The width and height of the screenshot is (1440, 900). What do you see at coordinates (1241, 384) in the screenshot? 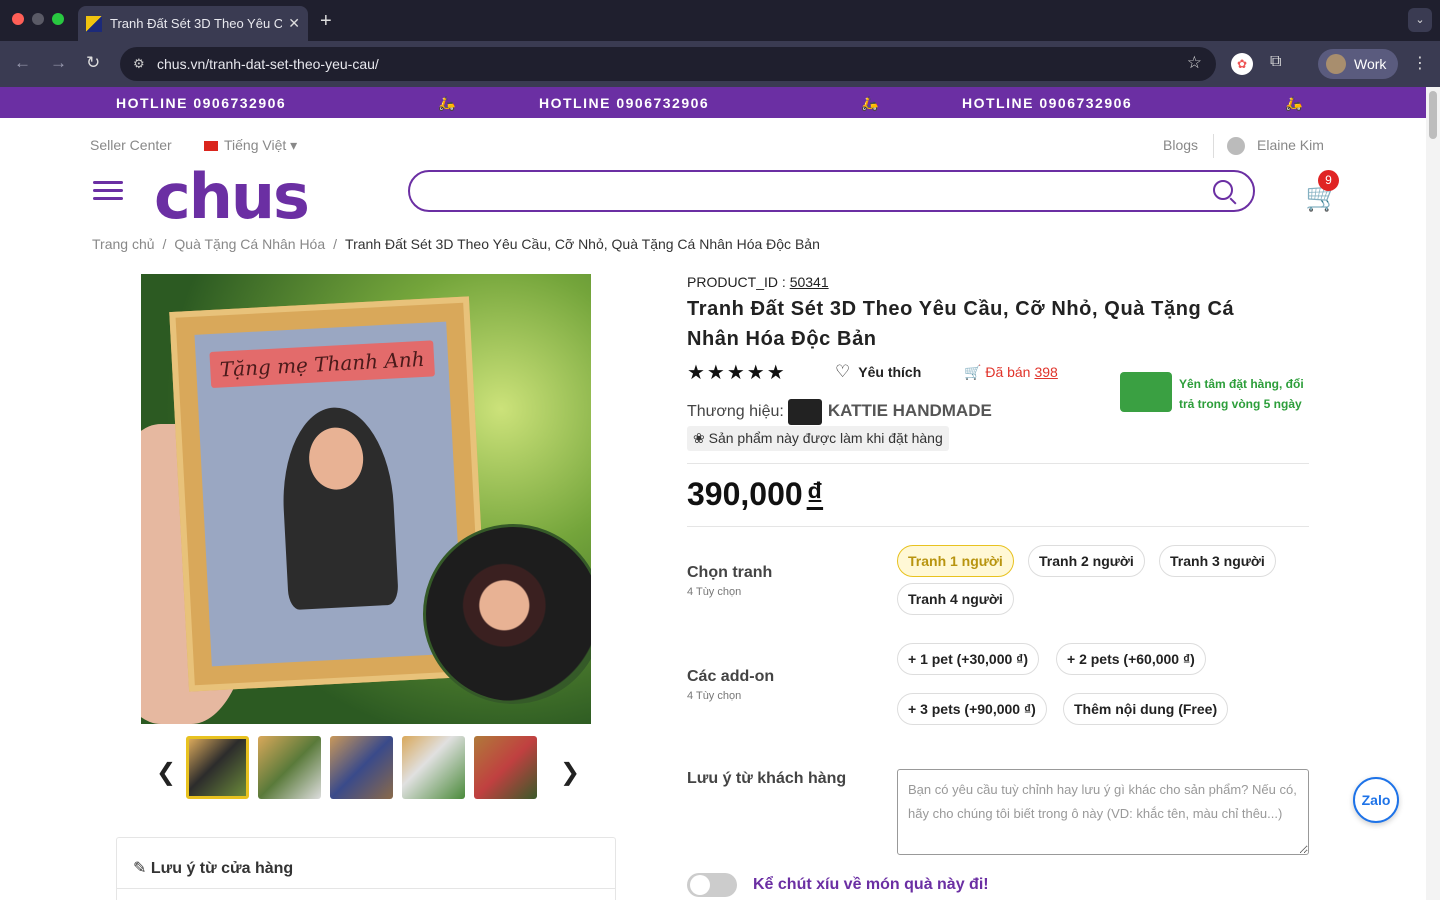
I see `guarantee-line-1: Yên tâm đặt hàng, đổi` at bounding box center [1241, 384].